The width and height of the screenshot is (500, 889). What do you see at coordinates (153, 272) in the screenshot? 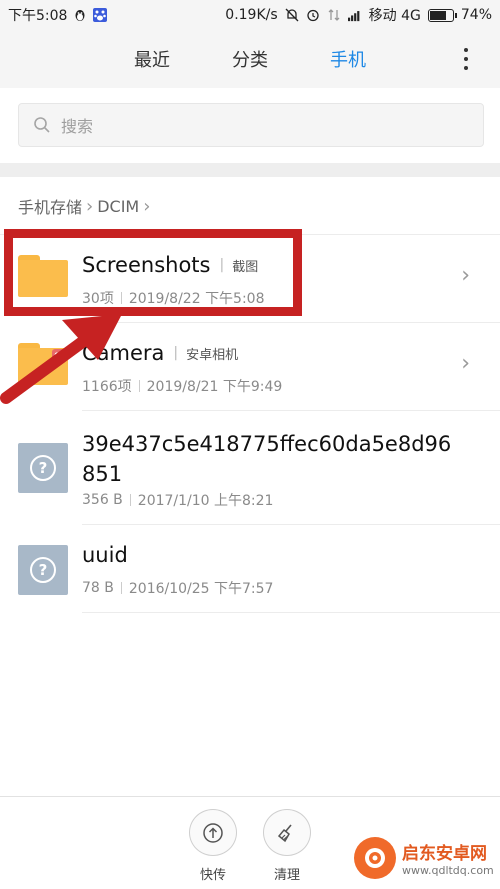
I see `annotation-highlight-box` at bounding box center [153, 272].